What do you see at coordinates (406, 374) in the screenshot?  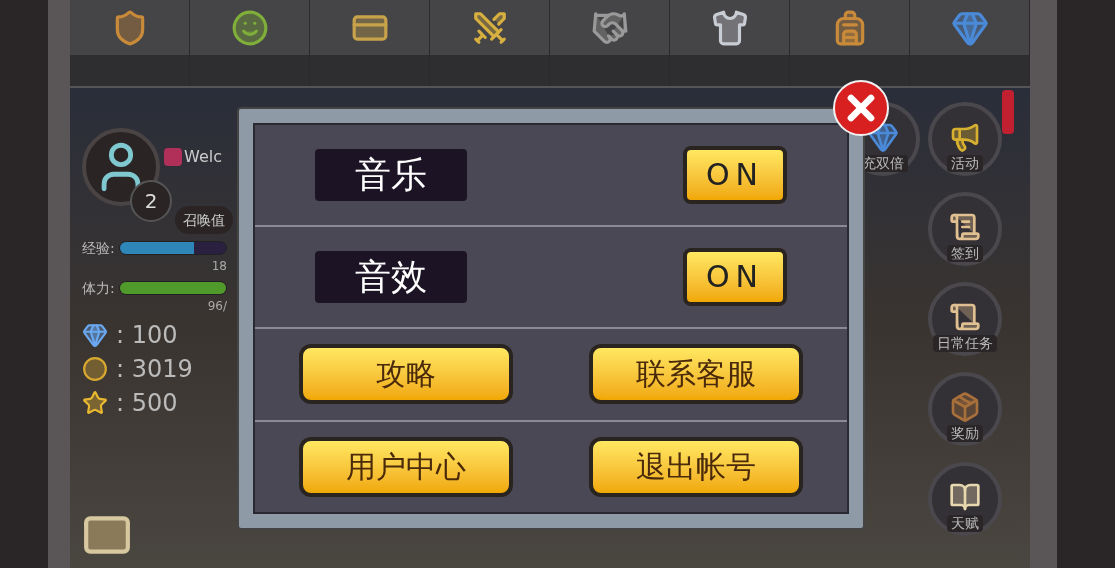 I see `menu-button: 攻略` at bounding box center [406, 374].